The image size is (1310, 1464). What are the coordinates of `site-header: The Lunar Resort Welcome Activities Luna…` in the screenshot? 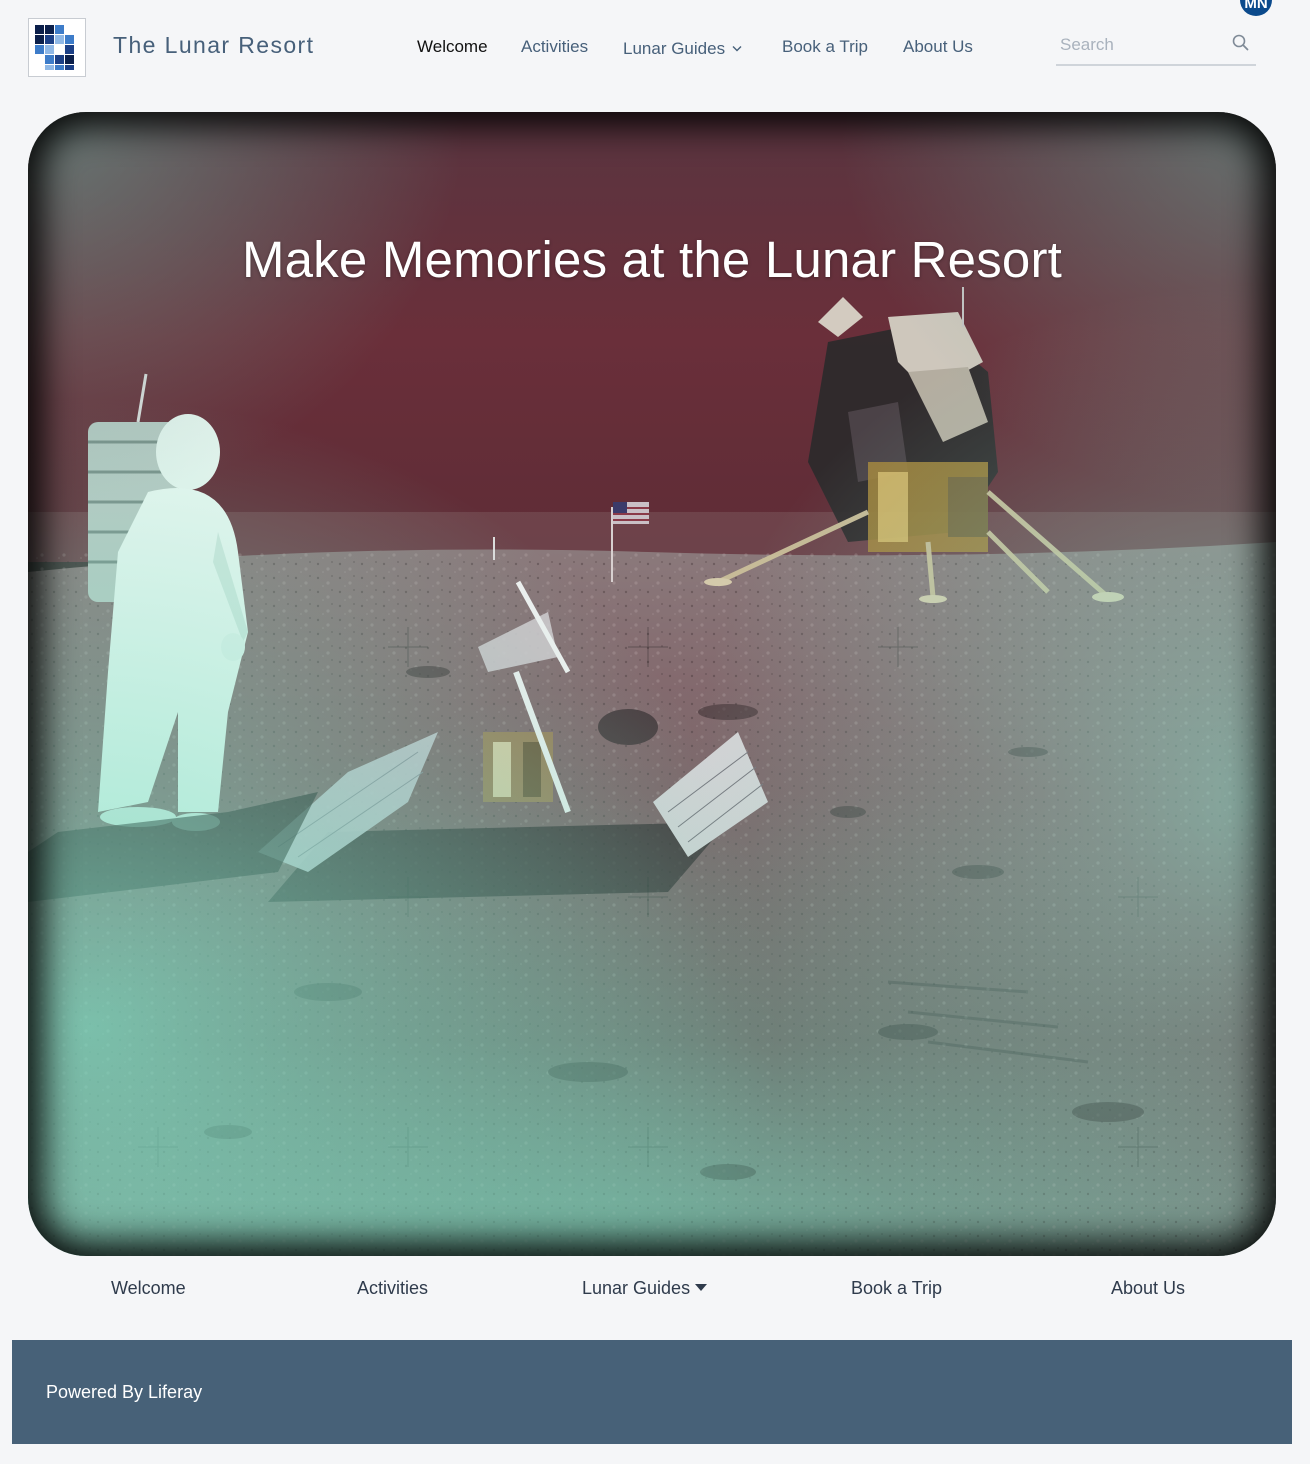 It's located at (655, 50).